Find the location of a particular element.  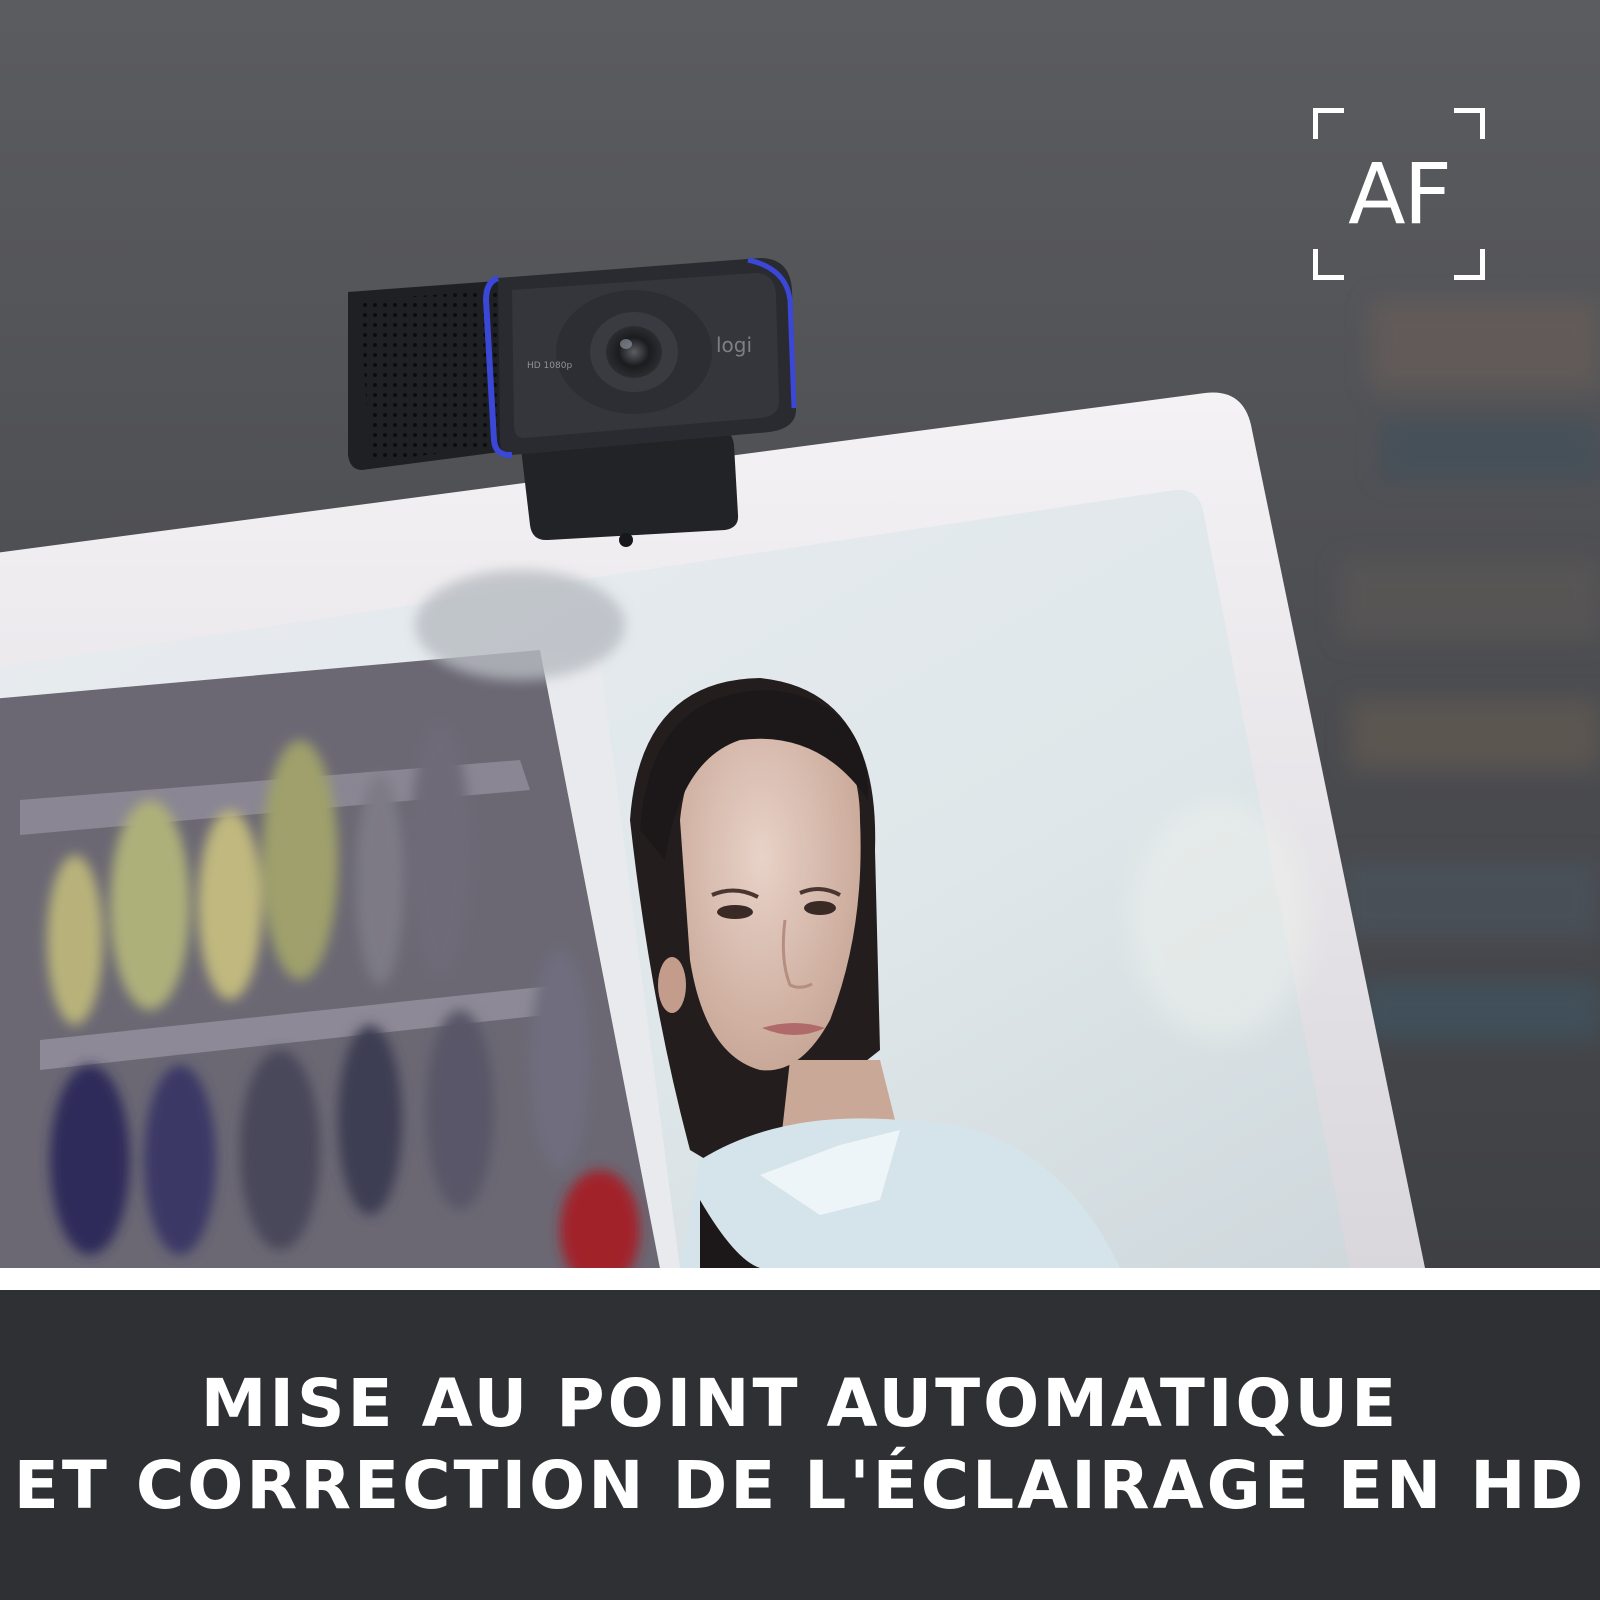

caption-line-2: ET CORRECTION DE L'ÉCLAIRAGE EN HD is located at coordinates (800, 1485).